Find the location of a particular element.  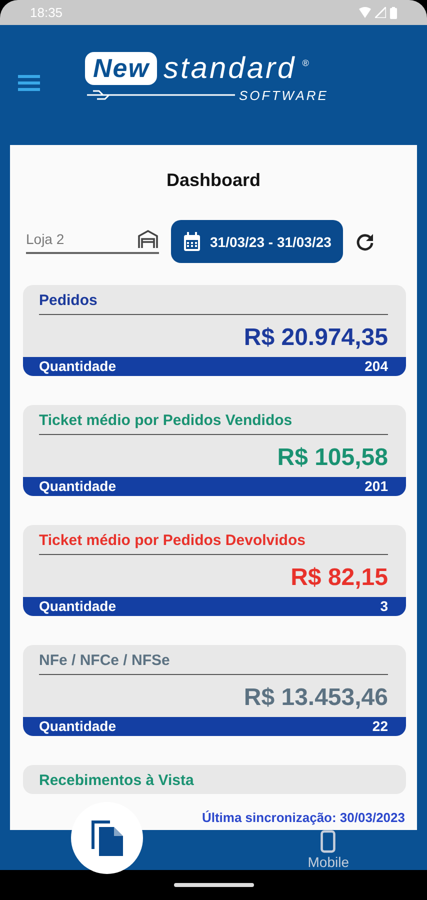

registered-mark: ® is located at coordinates (305, 63).